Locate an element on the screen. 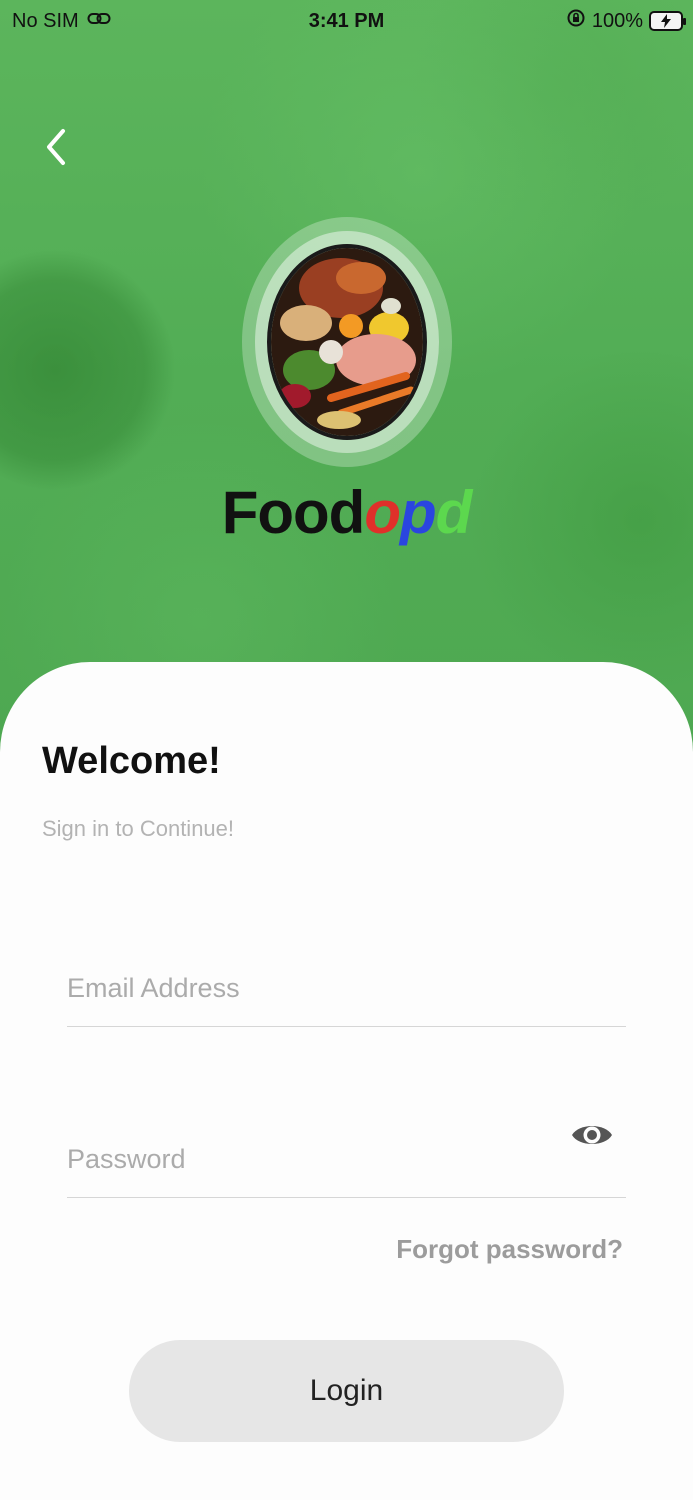  login-button: Login is located at coordinates (346, 1391).